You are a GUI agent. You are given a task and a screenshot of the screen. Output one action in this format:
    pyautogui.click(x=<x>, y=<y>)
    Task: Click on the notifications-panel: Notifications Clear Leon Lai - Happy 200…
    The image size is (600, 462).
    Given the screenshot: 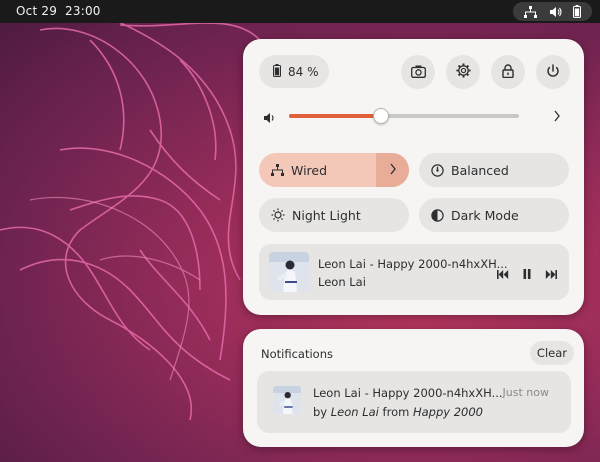 What is the action you would take?
    pyautogui.click(x=413, y=388)
    